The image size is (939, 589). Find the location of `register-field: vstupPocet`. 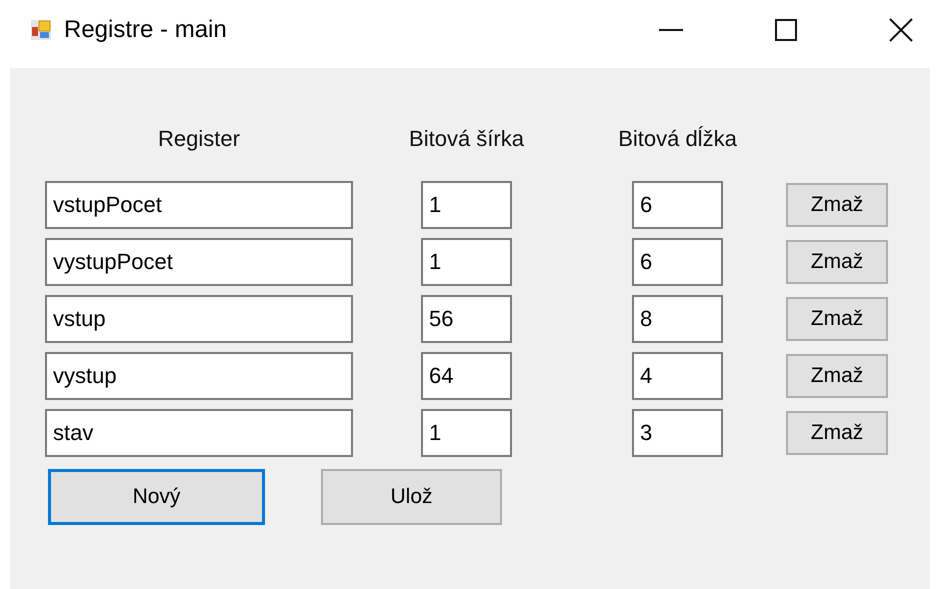

register-field: vstupPocet is located at coordinates (199, 205).